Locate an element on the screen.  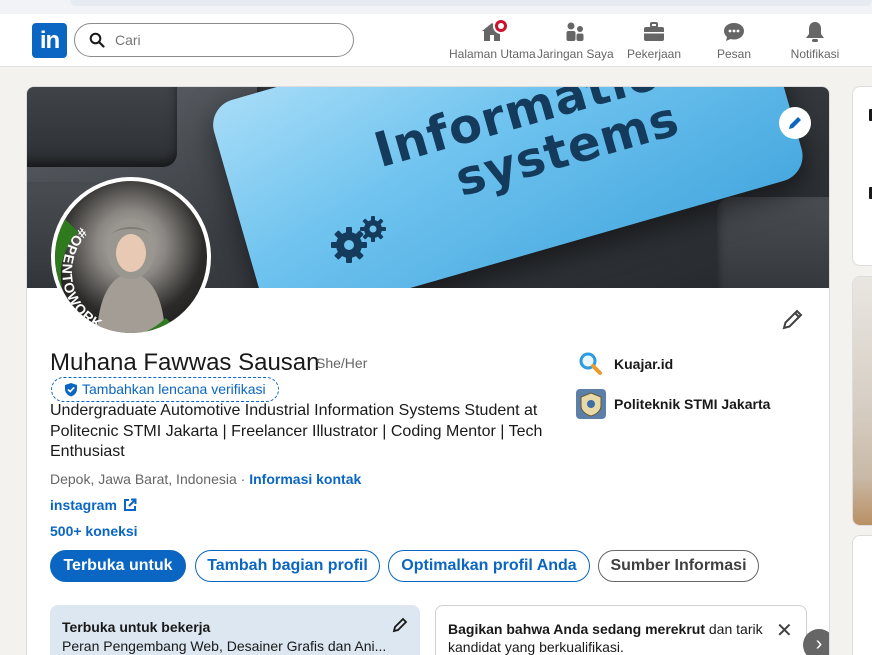
notification-dot is located at coordinates (501, 26).